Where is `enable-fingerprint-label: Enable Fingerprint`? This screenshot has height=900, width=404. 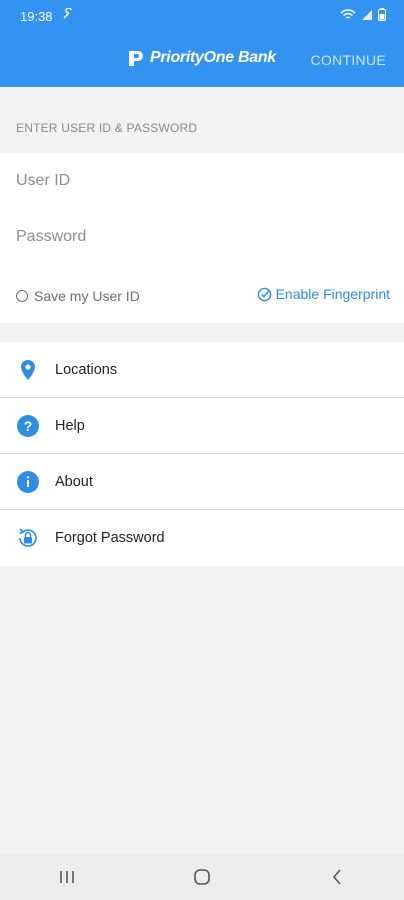
enable-fingerprint-label: Enable Fingerprint is located at coordinates (332, 294).